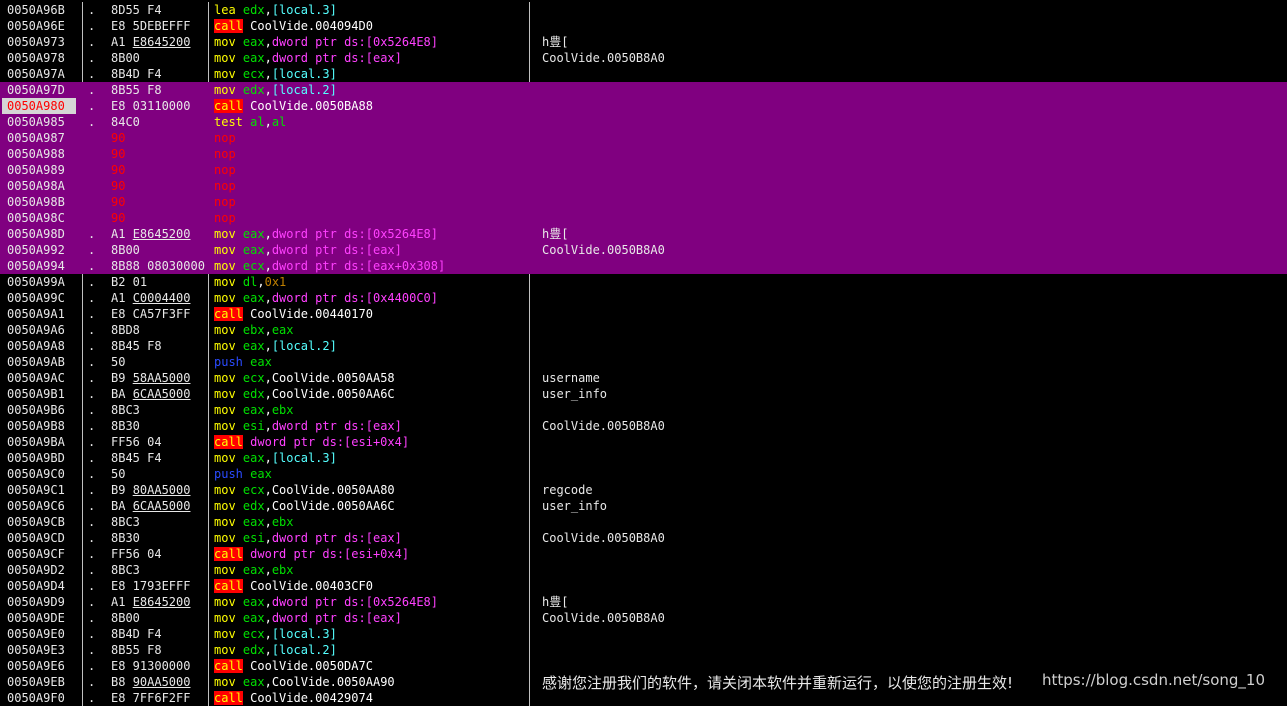 This screenshot has width=1287, height=706. What do you see at coordinates (371, 154) in the screenshot?
I see `instruction-cell: nop` at bounding box center [371, 154].